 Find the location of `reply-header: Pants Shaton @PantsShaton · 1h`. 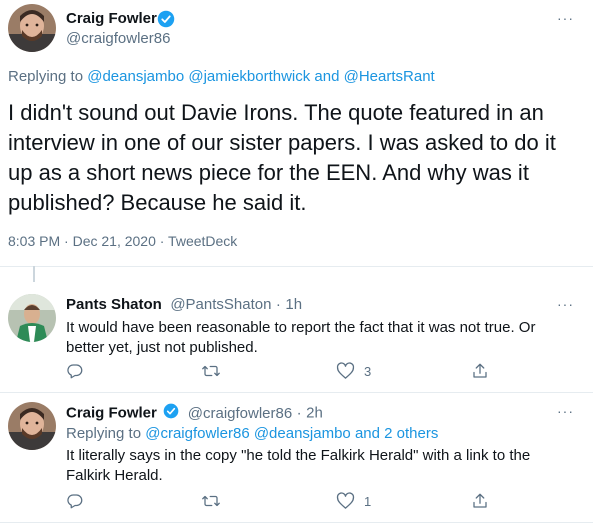

reply-header: Pants Shaton @PantsShaton · 1h is located at coordinates (184, 305).